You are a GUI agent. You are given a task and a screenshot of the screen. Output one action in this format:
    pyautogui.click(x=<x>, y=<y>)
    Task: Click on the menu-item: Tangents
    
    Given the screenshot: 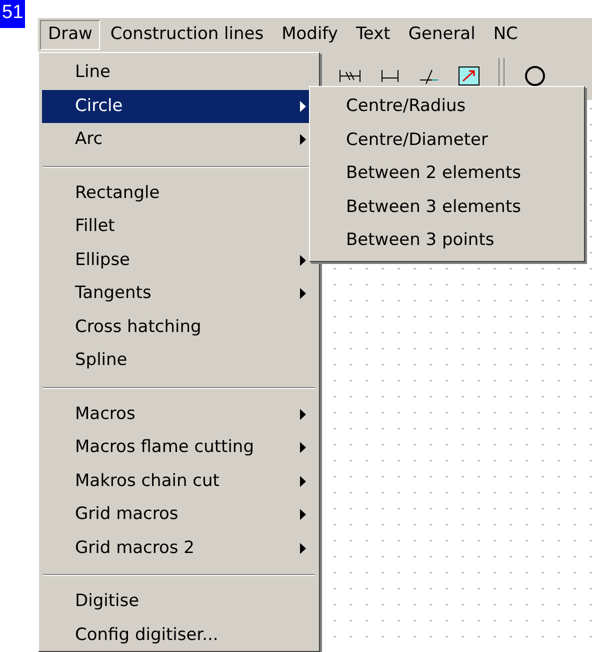 What is the action you would take?
    pyautogui.click(x=179, y=293)
    